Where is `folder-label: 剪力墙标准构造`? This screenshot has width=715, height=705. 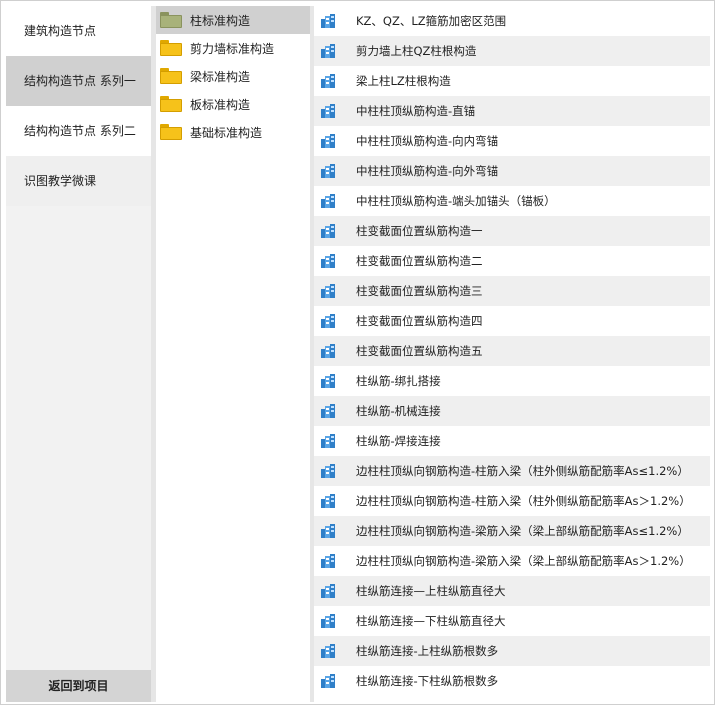
folder-label: 剪力墙标准构造 is located at coordinates (232, 48).